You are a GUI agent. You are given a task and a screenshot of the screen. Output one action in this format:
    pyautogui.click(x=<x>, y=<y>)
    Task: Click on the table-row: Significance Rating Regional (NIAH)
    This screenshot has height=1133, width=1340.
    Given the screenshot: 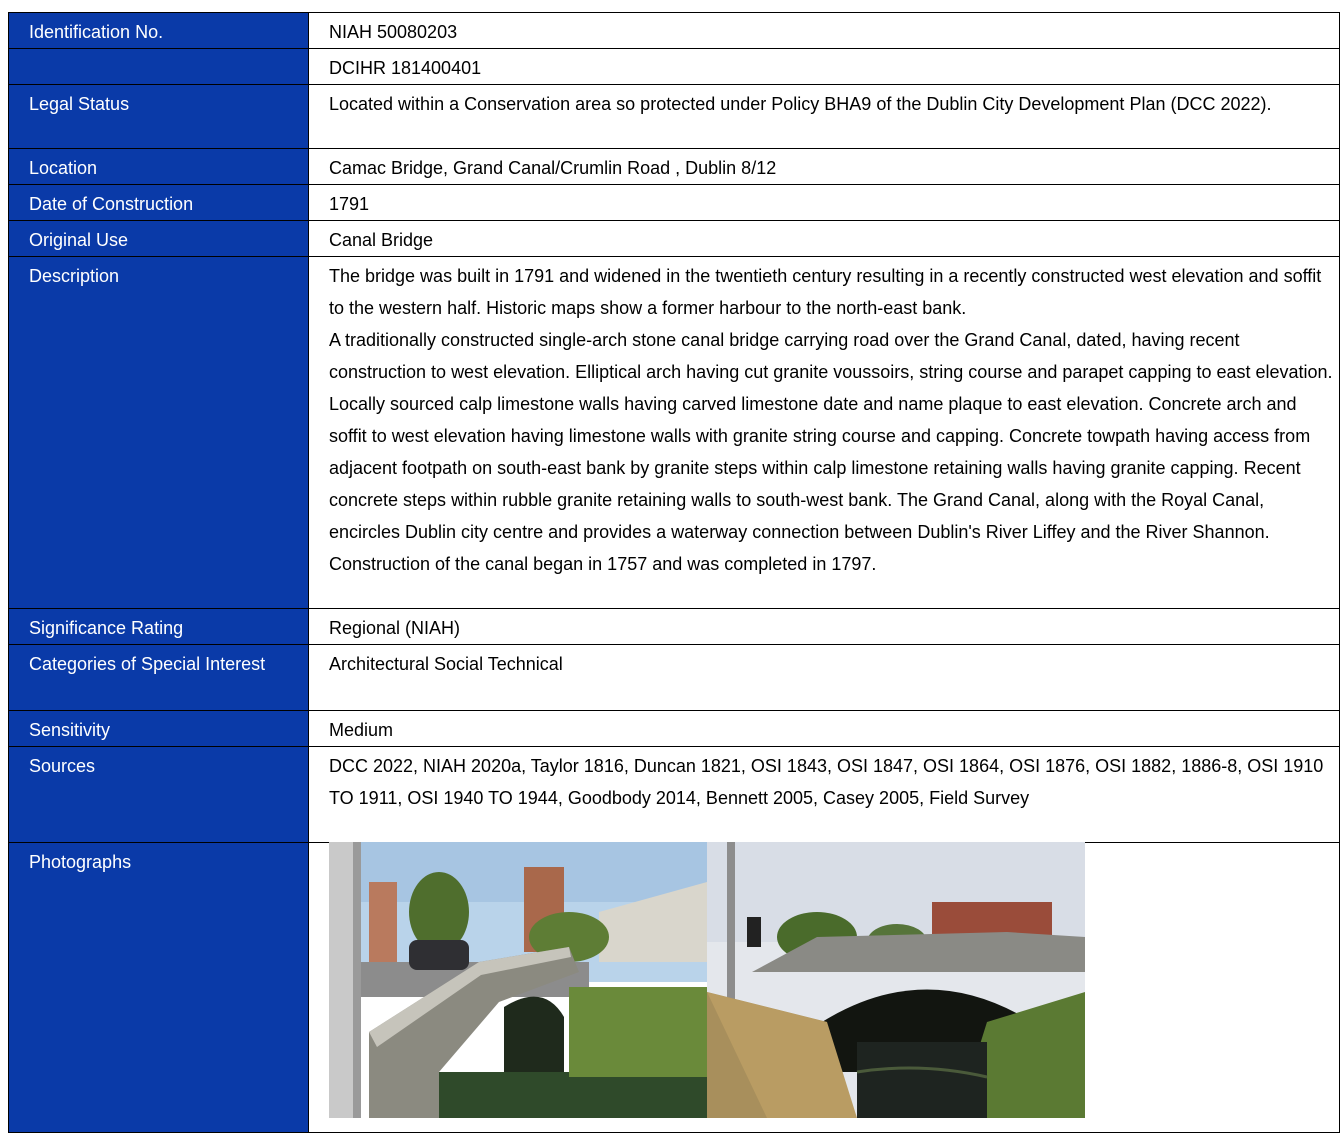 What is the action you would take?
    pyautogui.click(x=674, y=626)
    